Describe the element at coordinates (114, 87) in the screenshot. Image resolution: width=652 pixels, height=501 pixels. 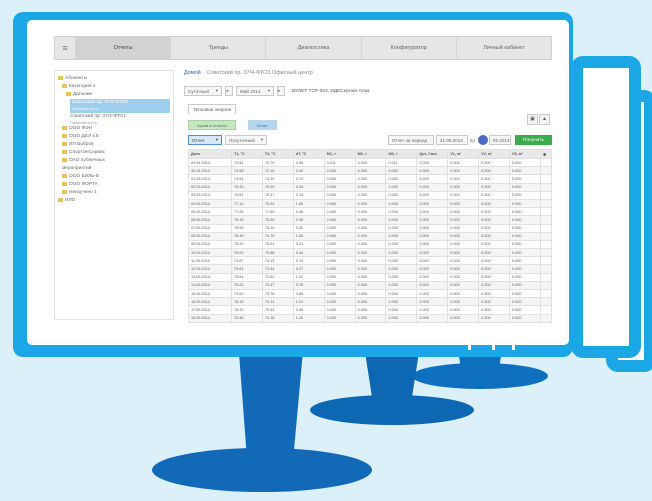
I see `tree-item: Категория 1` at that location.